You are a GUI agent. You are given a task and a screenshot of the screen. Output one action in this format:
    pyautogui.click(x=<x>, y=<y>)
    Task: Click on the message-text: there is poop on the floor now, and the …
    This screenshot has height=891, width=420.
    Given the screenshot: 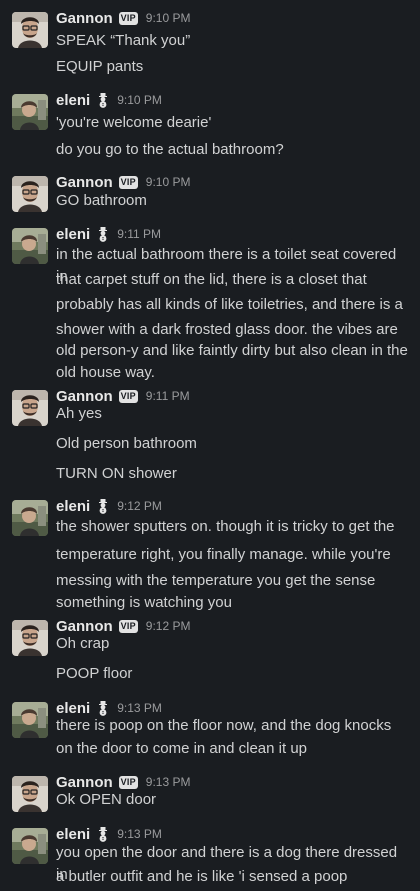 What is the action you would take?
    pyautogui.click(x=224, y=725)
    